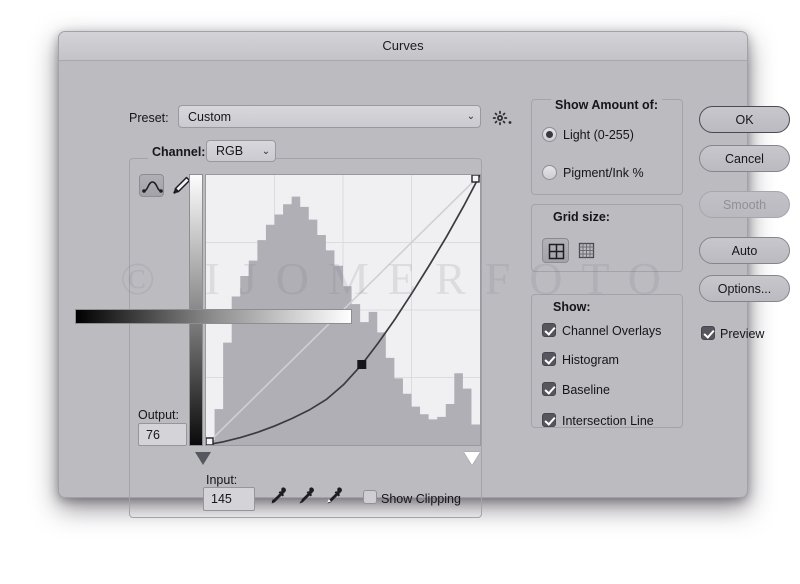  Describe the element at coordinates (549, 330) in the screenshot. I see `checkbox-channel-overlays` at that location.